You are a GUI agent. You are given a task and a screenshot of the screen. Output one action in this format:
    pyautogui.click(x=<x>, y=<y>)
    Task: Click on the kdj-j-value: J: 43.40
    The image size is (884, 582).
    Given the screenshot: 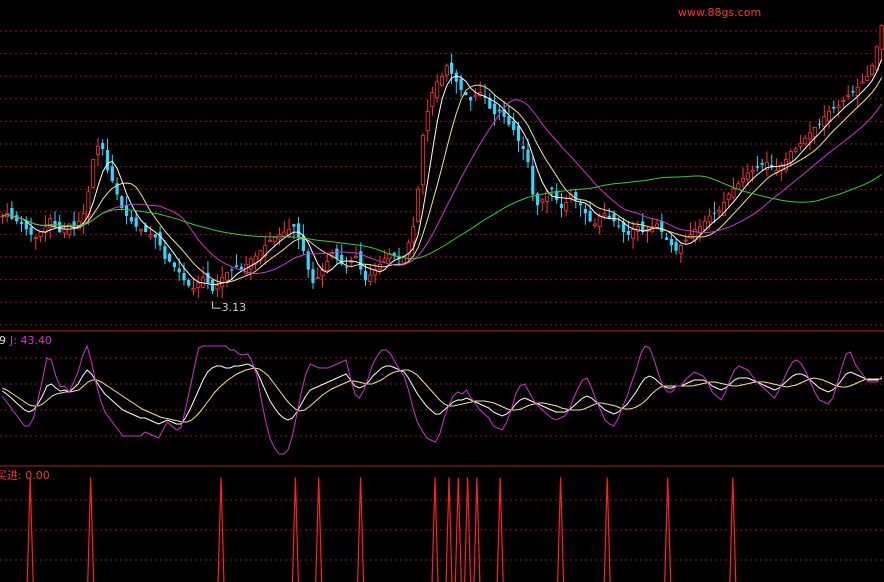 What is the action you would take?
    pyautogui.click(x=30, y=340)
    